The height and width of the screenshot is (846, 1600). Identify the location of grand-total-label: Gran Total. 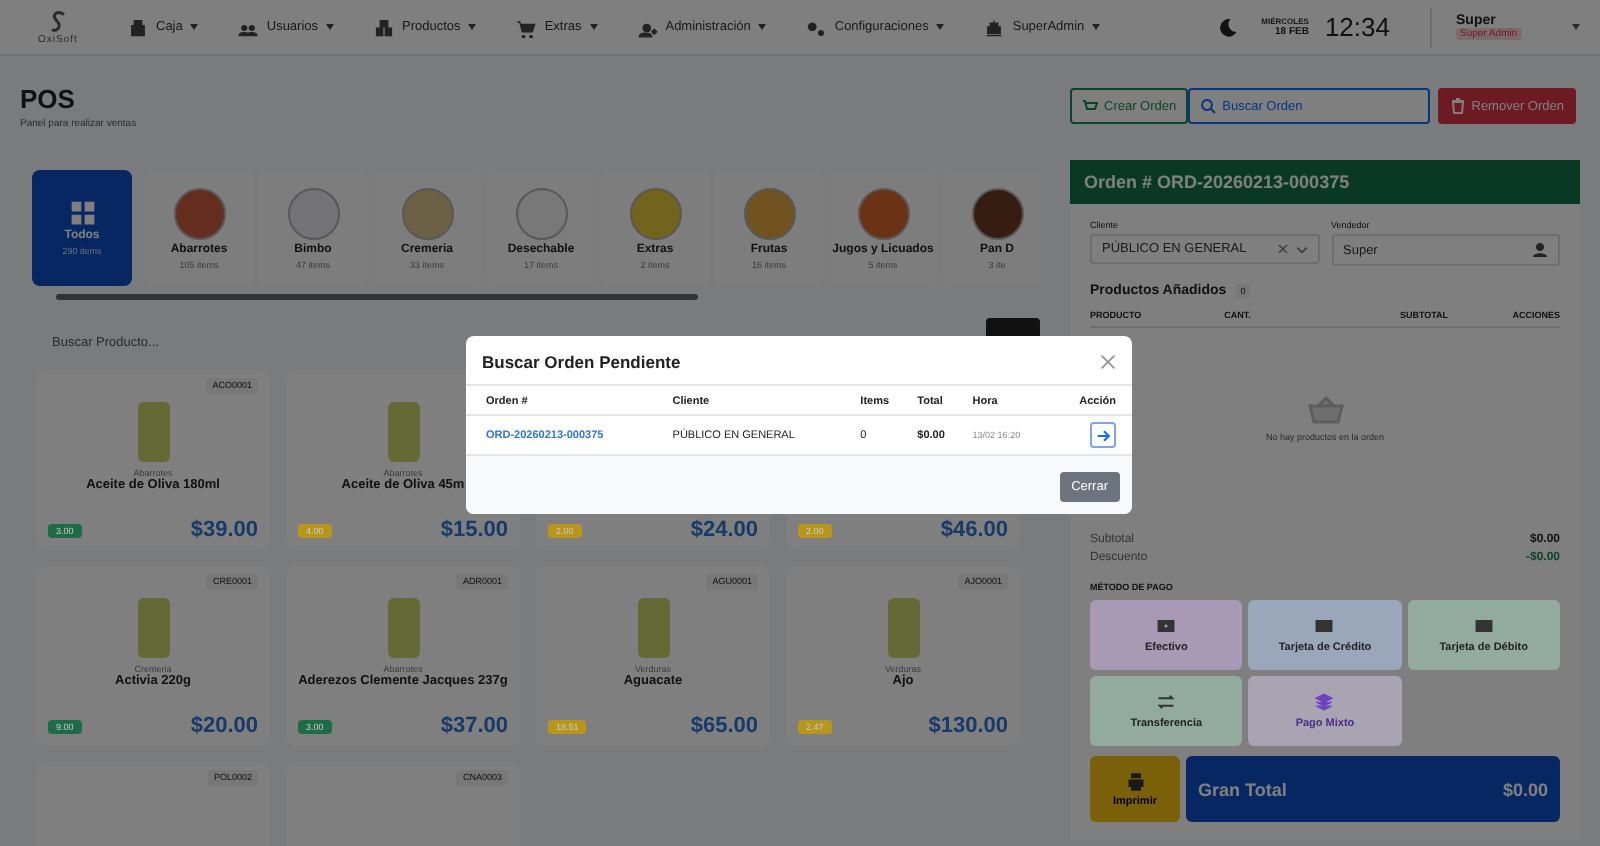
(1242, 789).